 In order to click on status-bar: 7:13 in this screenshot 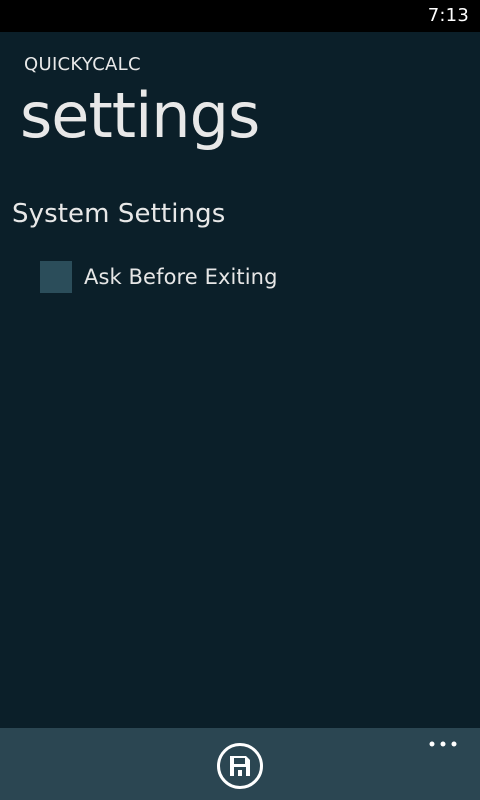, I will do `click(240, 16)`.